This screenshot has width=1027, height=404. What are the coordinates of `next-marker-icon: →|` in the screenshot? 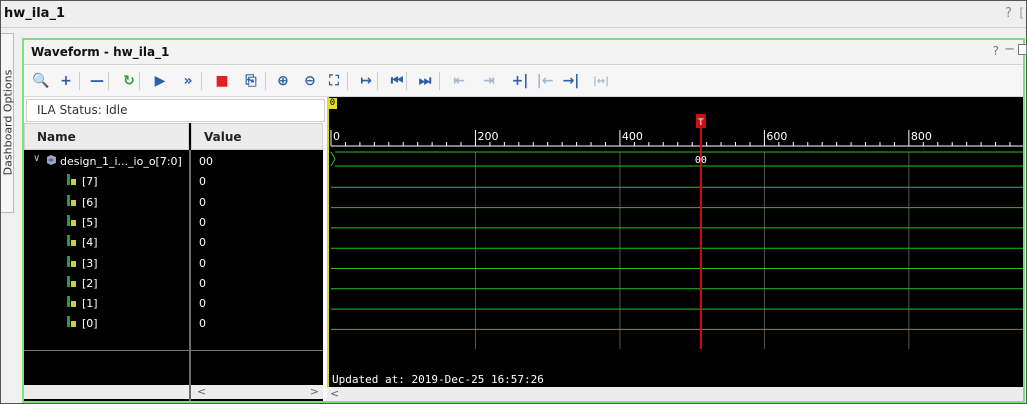 It's located at (571, 81).